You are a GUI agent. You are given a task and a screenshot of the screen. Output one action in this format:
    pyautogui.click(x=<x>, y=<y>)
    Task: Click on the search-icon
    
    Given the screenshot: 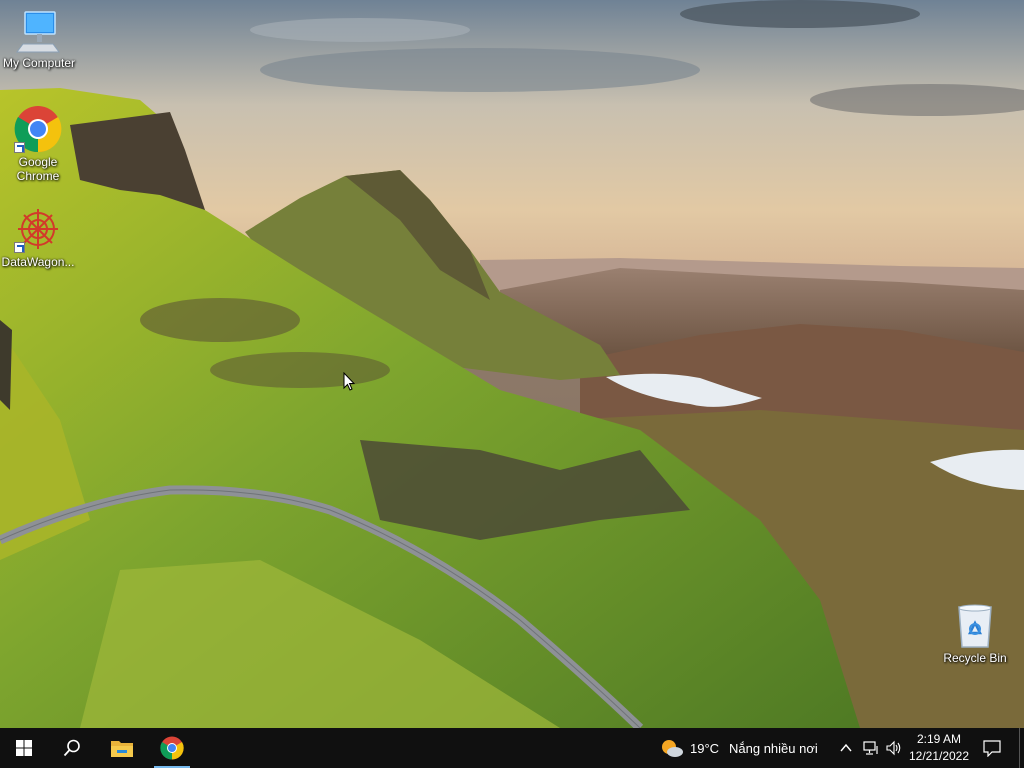 What is the action you would take?
    pyautogui.click(x=71, y=748)
    